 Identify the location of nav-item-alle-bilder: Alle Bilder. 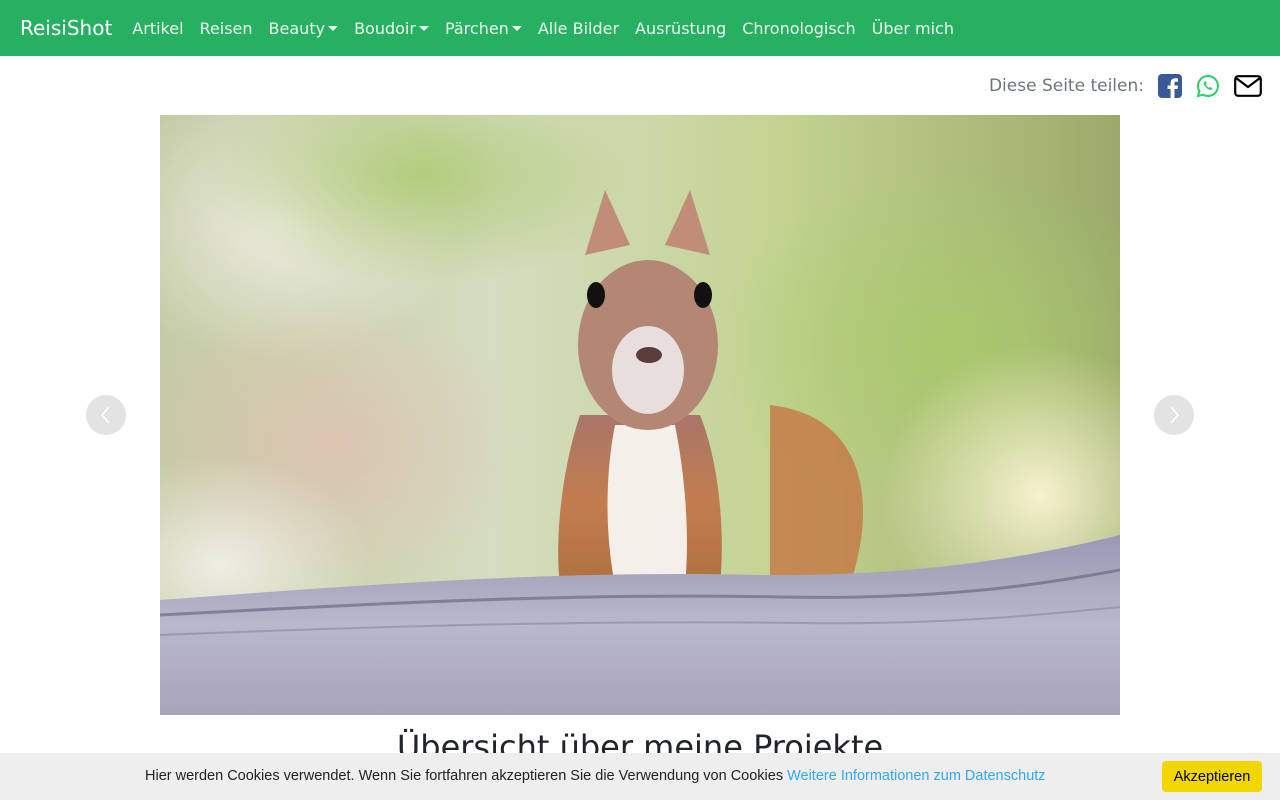
(578, 28).